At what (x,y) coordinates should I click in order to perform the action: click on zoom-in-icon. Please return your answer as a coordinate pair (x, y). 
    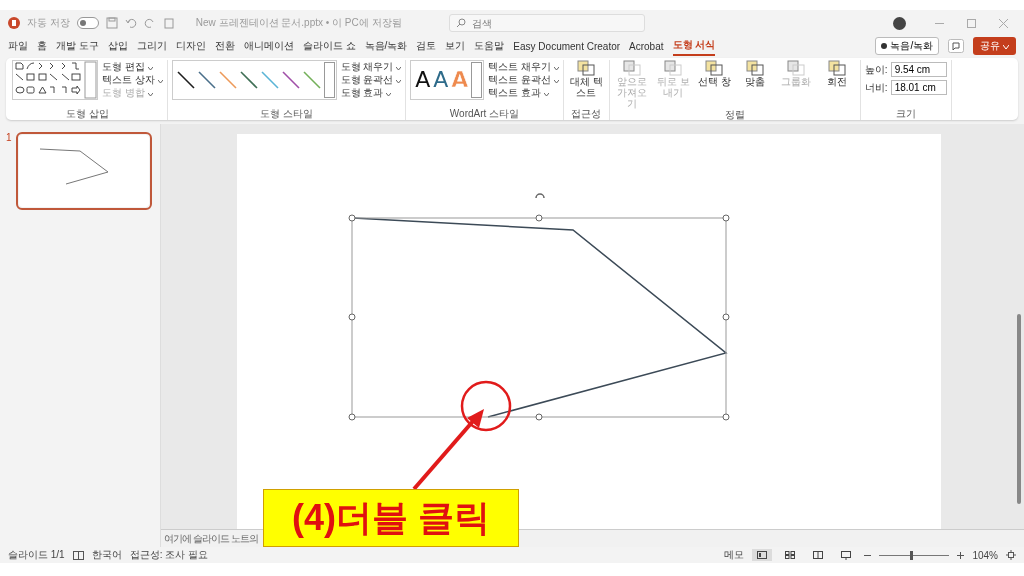
    Looking at the image, I should click on (961, 555).